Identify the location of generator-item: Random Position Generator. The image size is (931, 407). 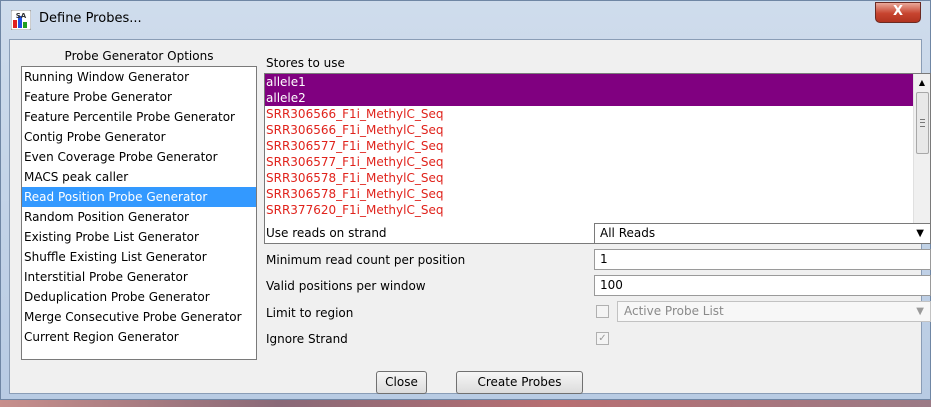
(139, 217).